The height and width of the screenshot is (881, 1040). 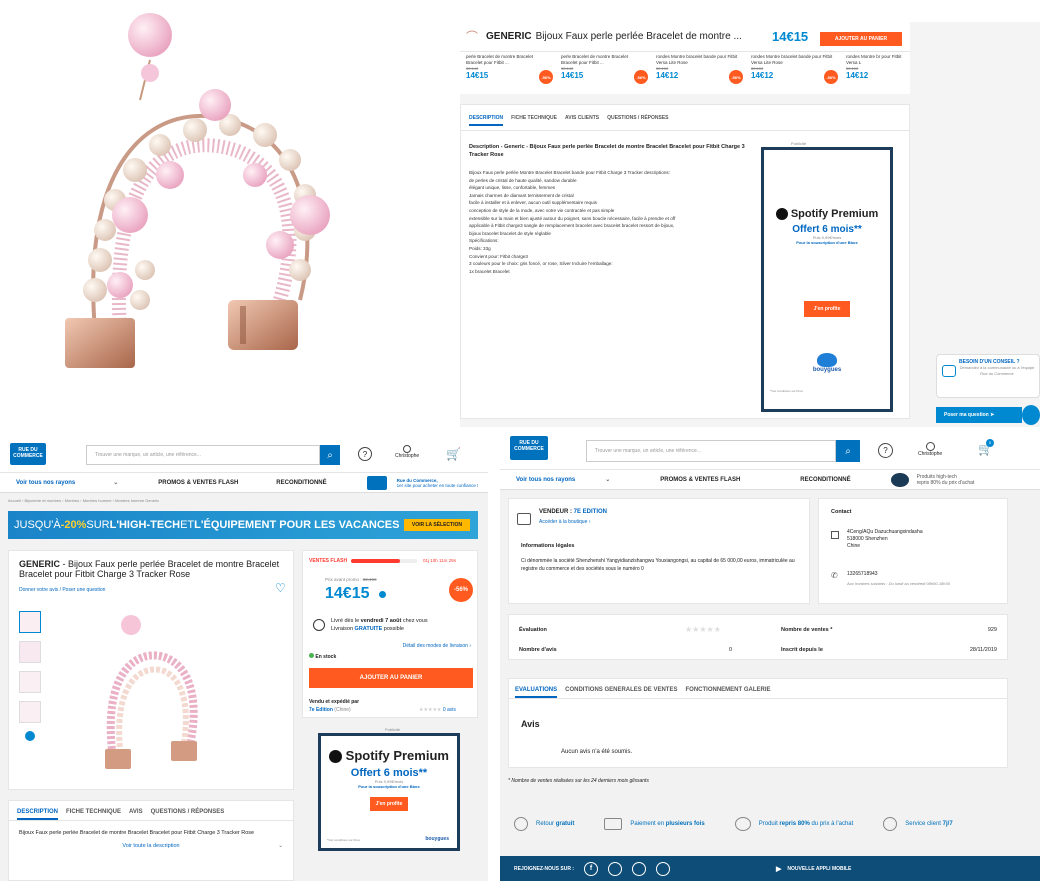 What do you see at coordinates (778, 869) in the screenshot?
I see `play-store-icon: ▶` at bounding box center [778, 869].